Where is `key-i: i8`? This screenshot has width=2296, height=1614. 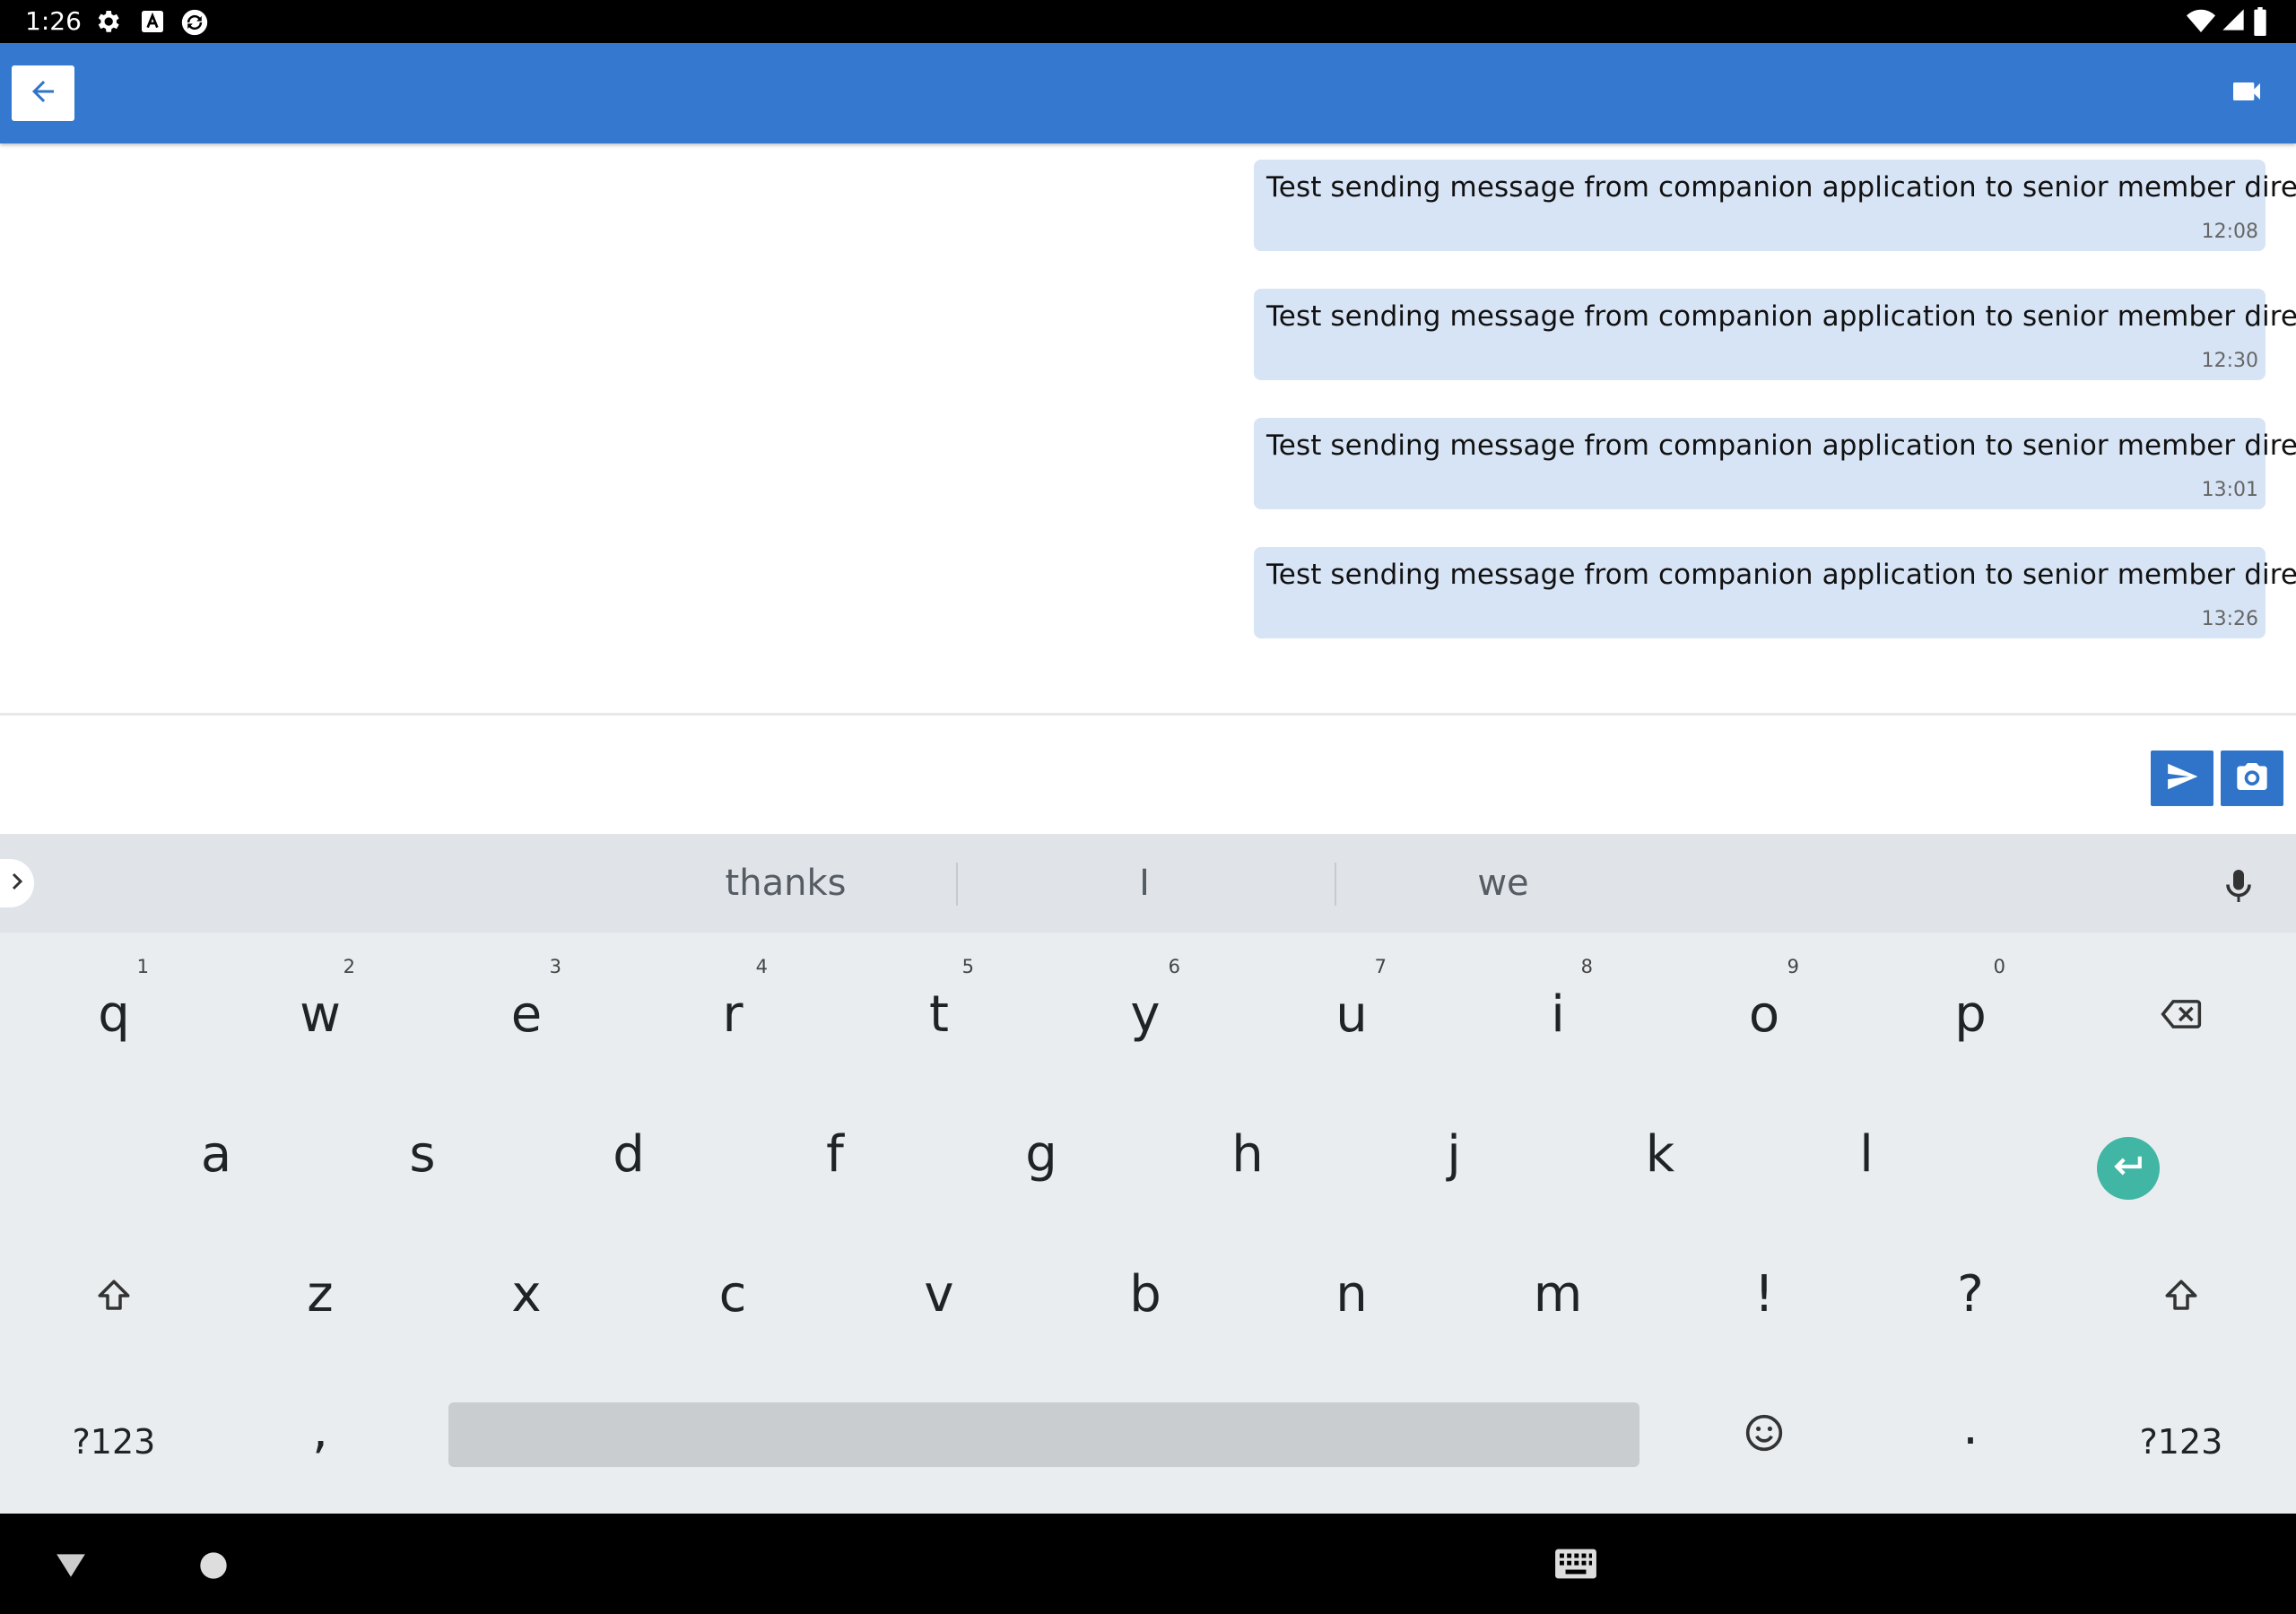 key-i: i8 is located at coordinates (1558, 1014).